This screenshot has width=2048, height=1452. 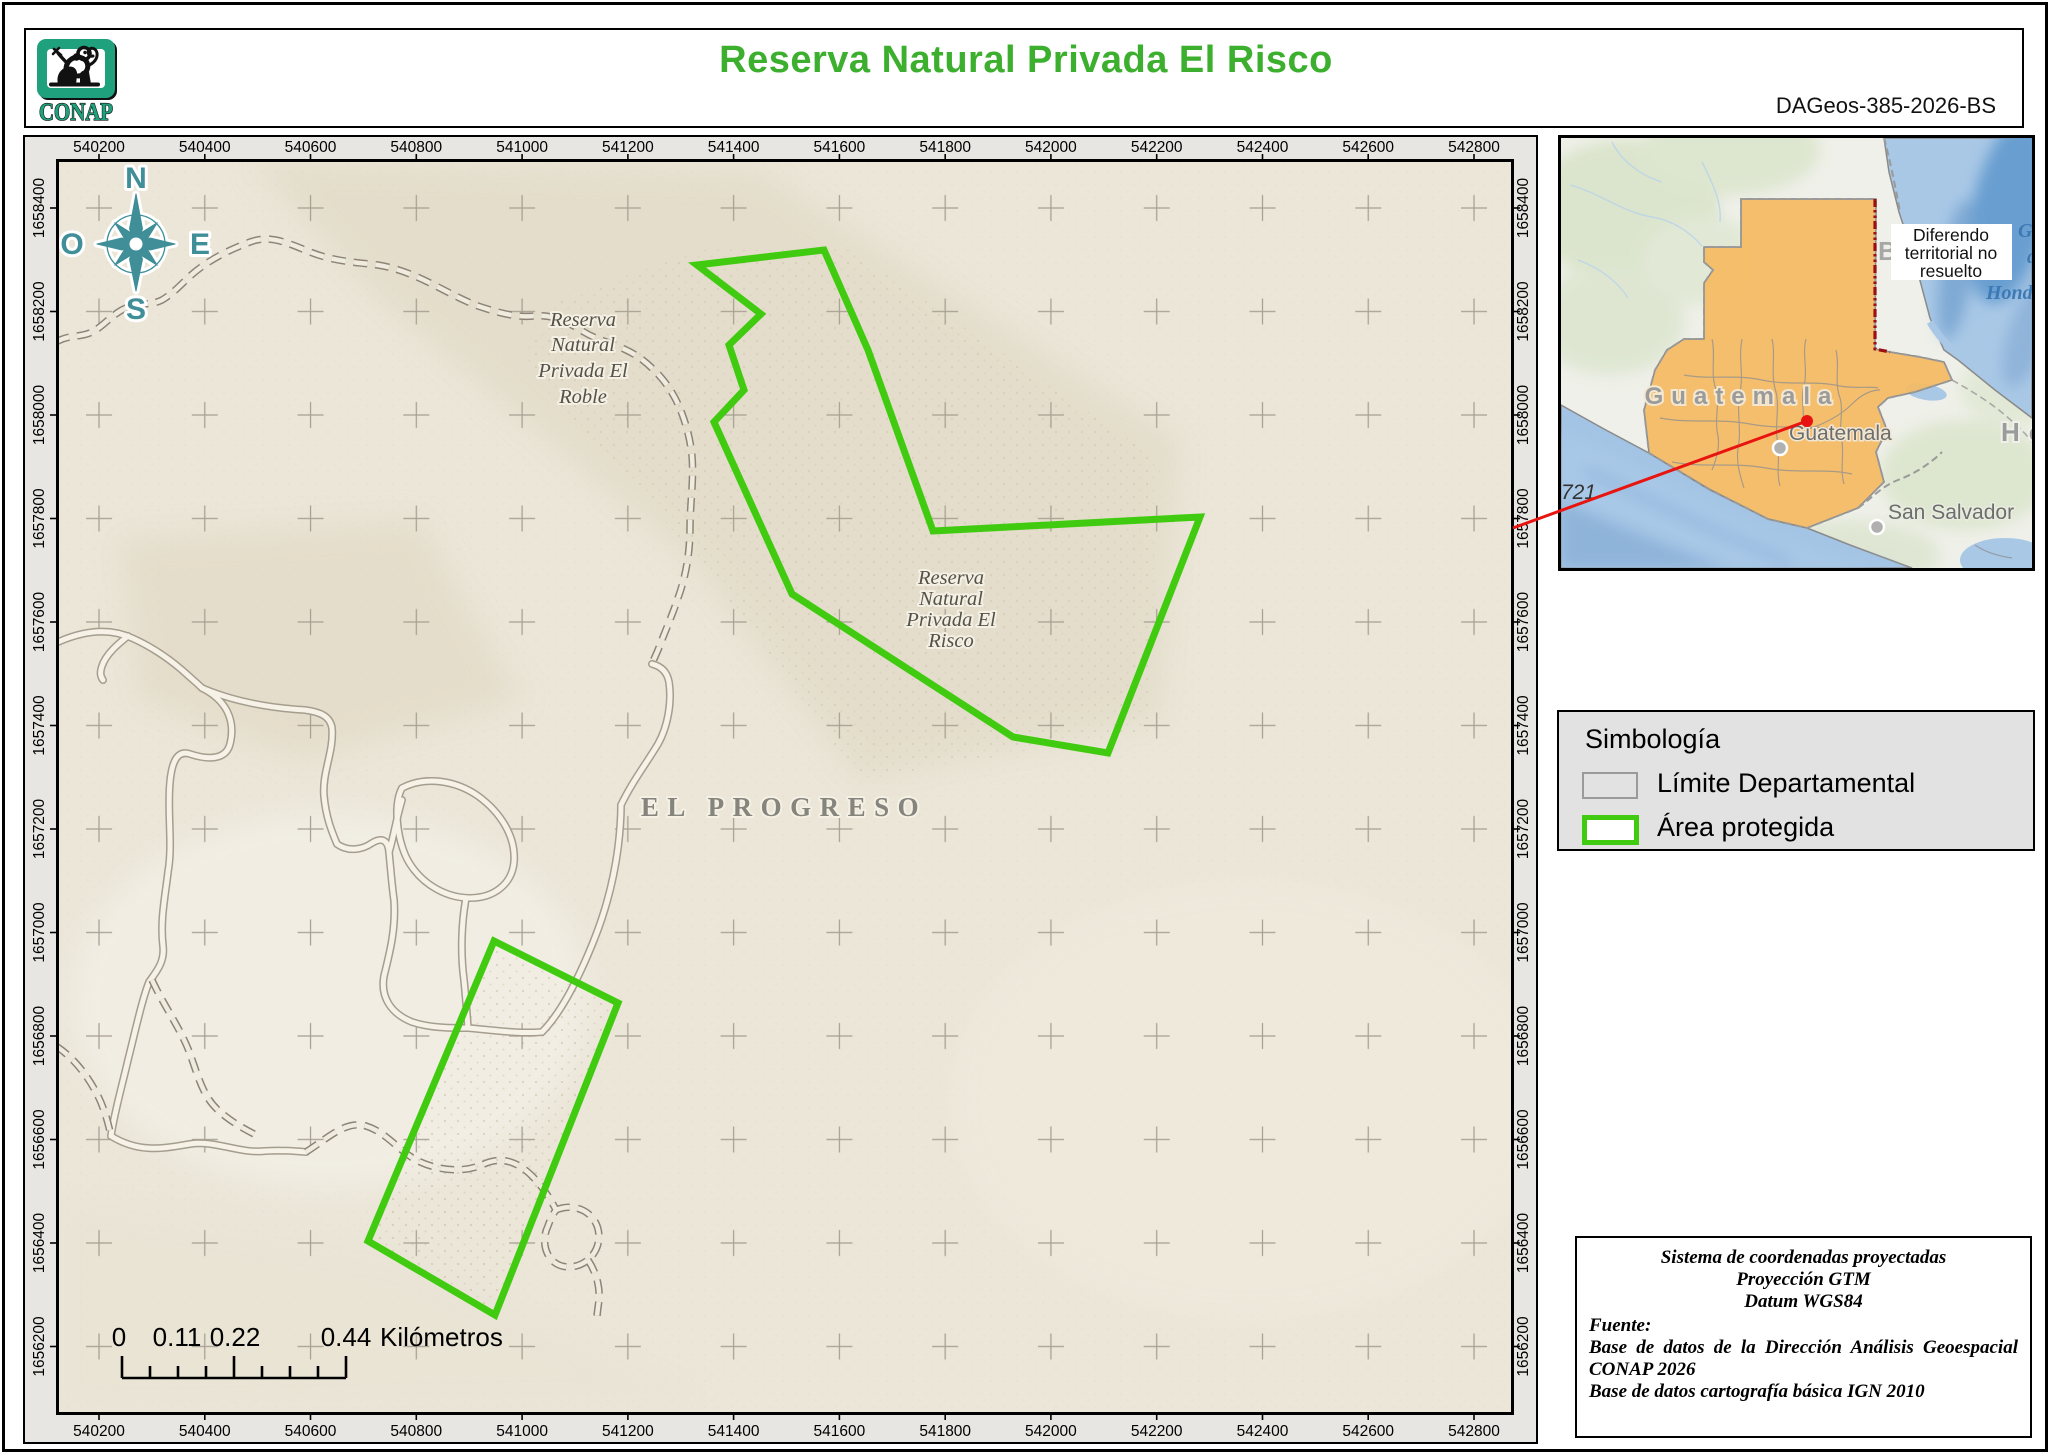 What do you see at coordinates (39, 1139) in the screenshot?
I see `svg-text: 1656600` at bounding box center [39, 1139].